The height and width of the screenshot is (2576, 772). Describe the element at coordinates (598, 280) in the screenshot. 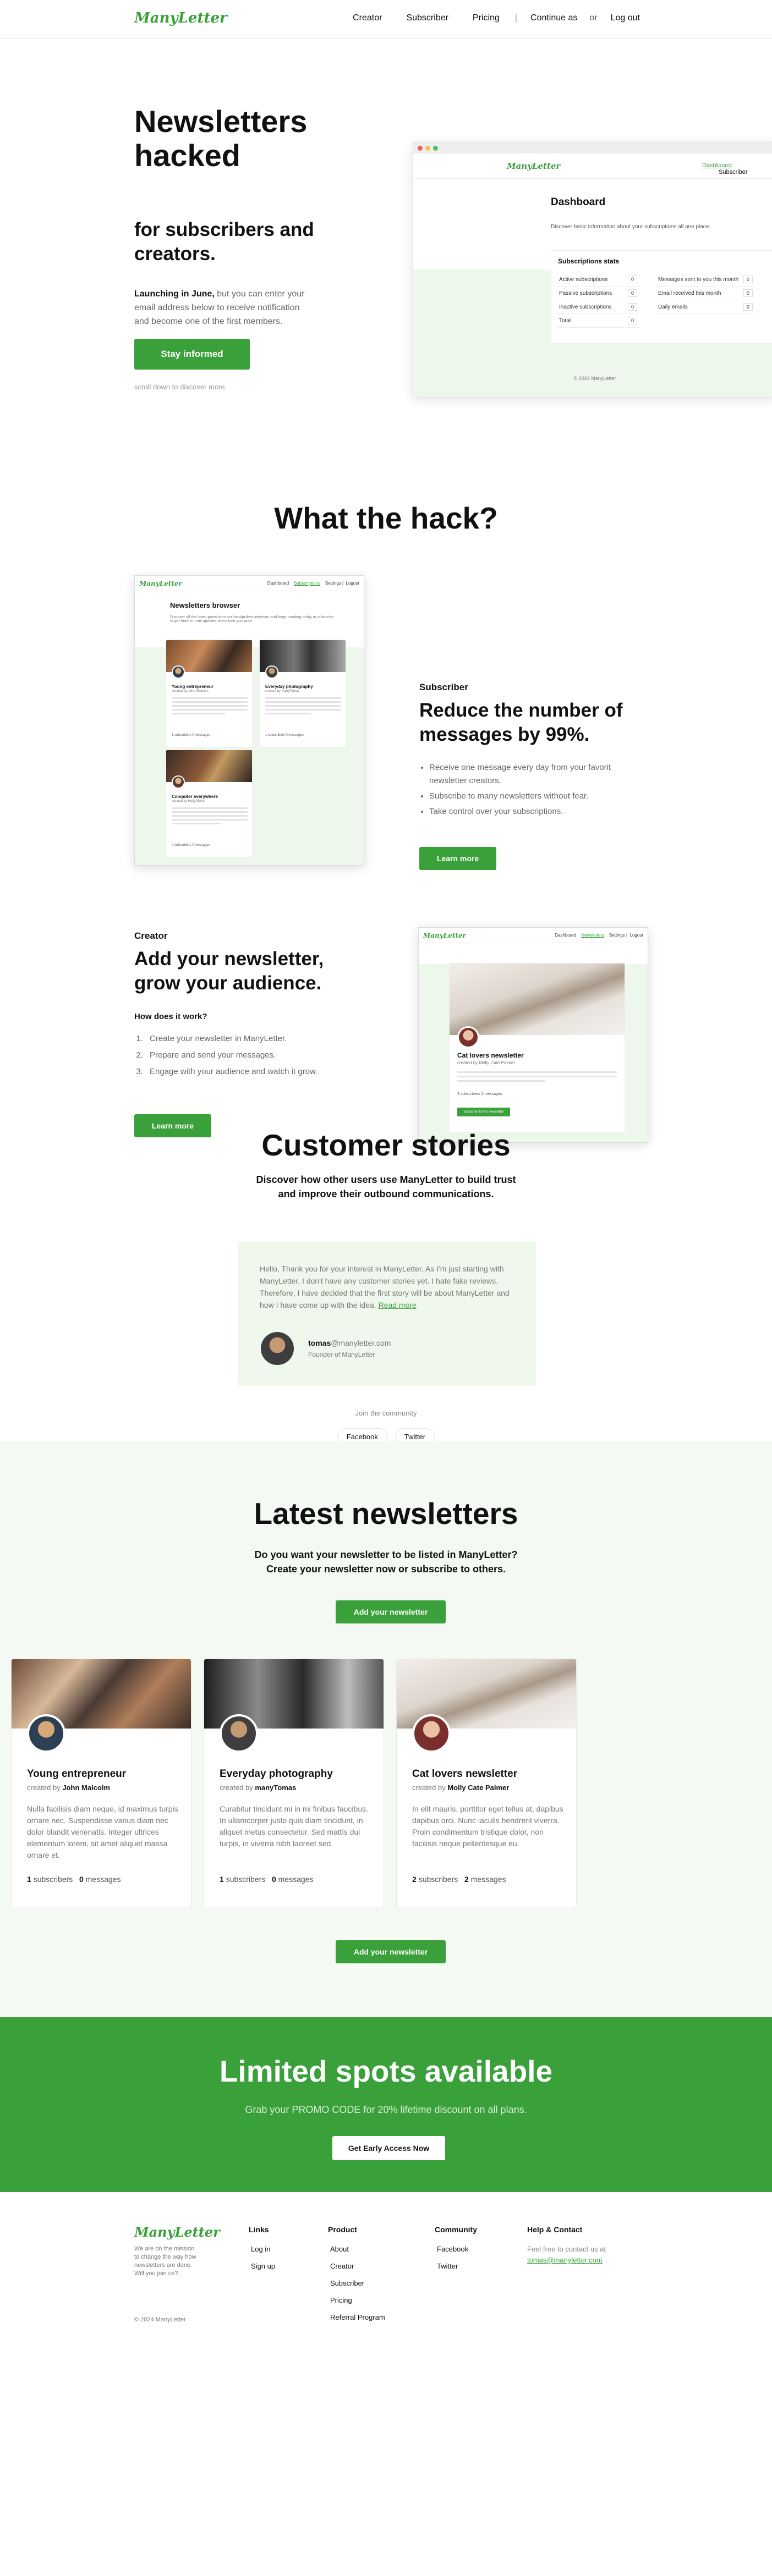

I see `stat-row: Active subscriptions 0` at that location.